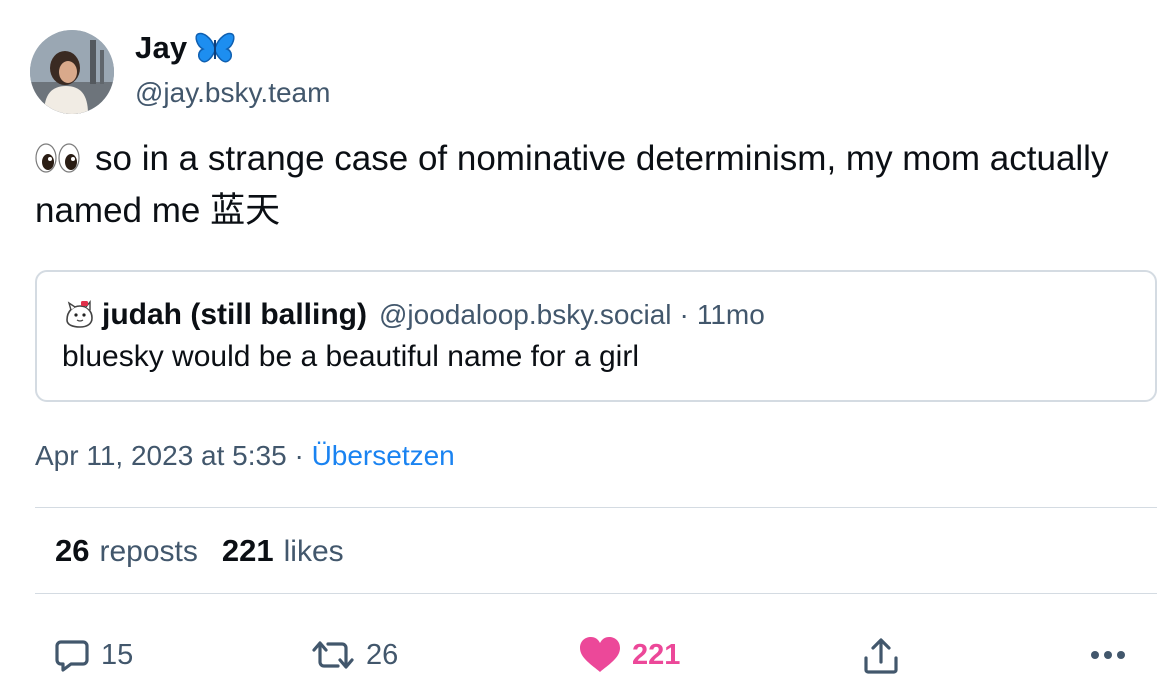  I want to click on author-handle: @jay.bsky.team, so click(232, 93).